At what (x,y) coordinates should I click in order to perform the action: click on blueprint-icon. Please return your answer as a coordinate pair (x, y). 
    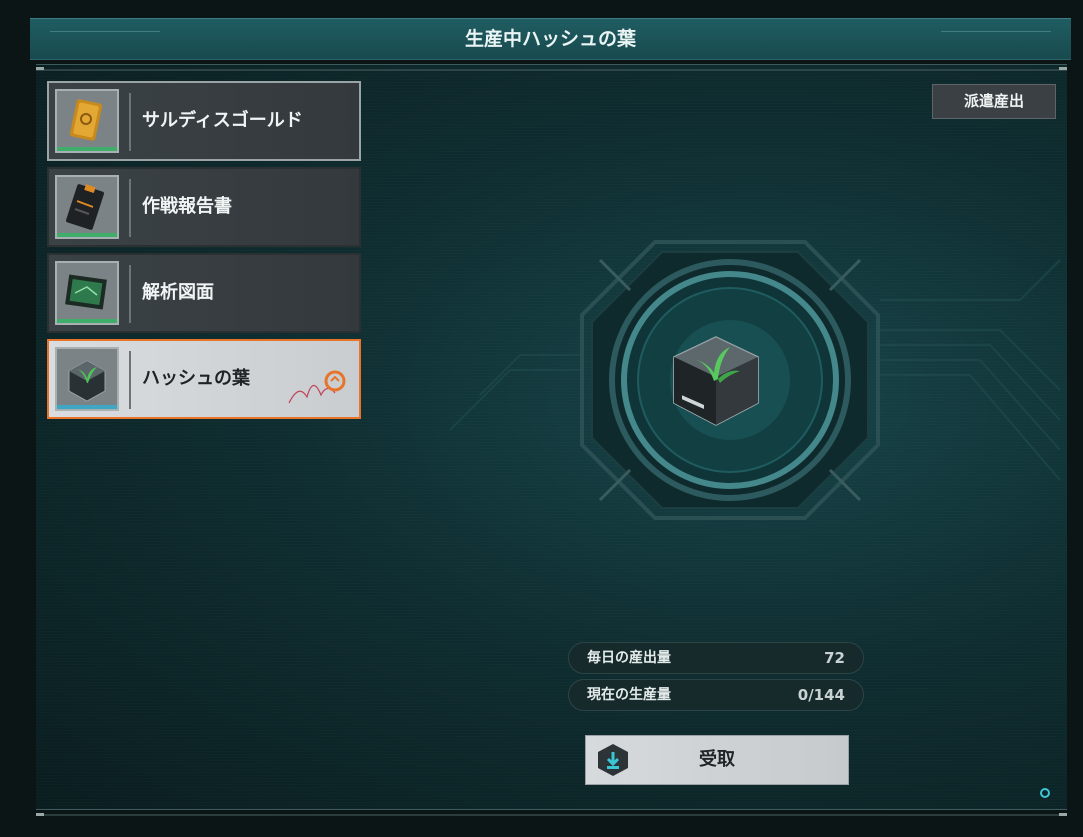
    Looking at the image, I should click on (87, 293).